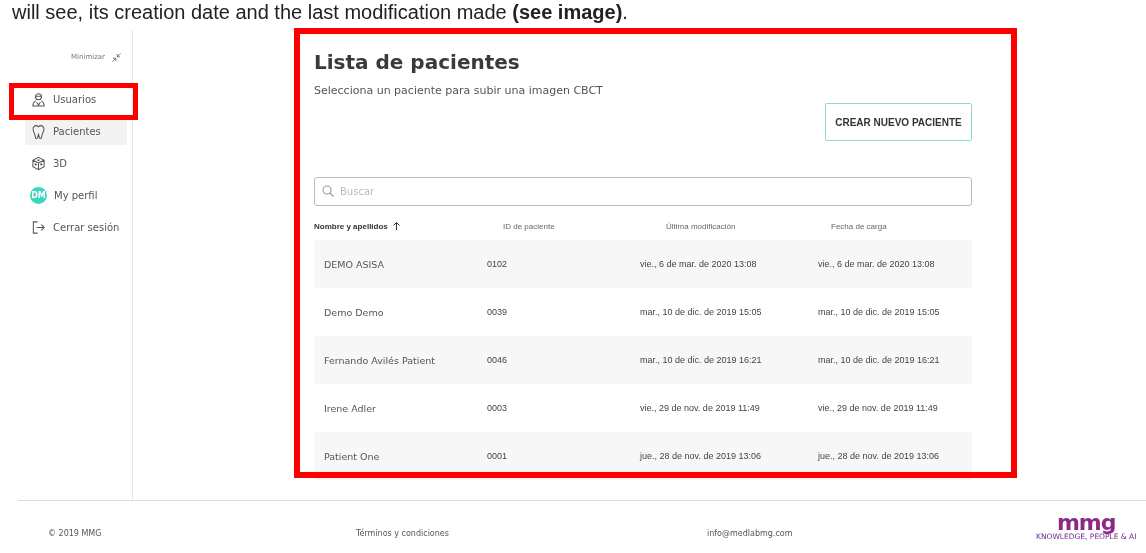 The height and width of the screenshot is (553, 1146). Describe the element at coordinates (498, 360) in the screenshot. I see `table-cell-text: 0046` at that location.